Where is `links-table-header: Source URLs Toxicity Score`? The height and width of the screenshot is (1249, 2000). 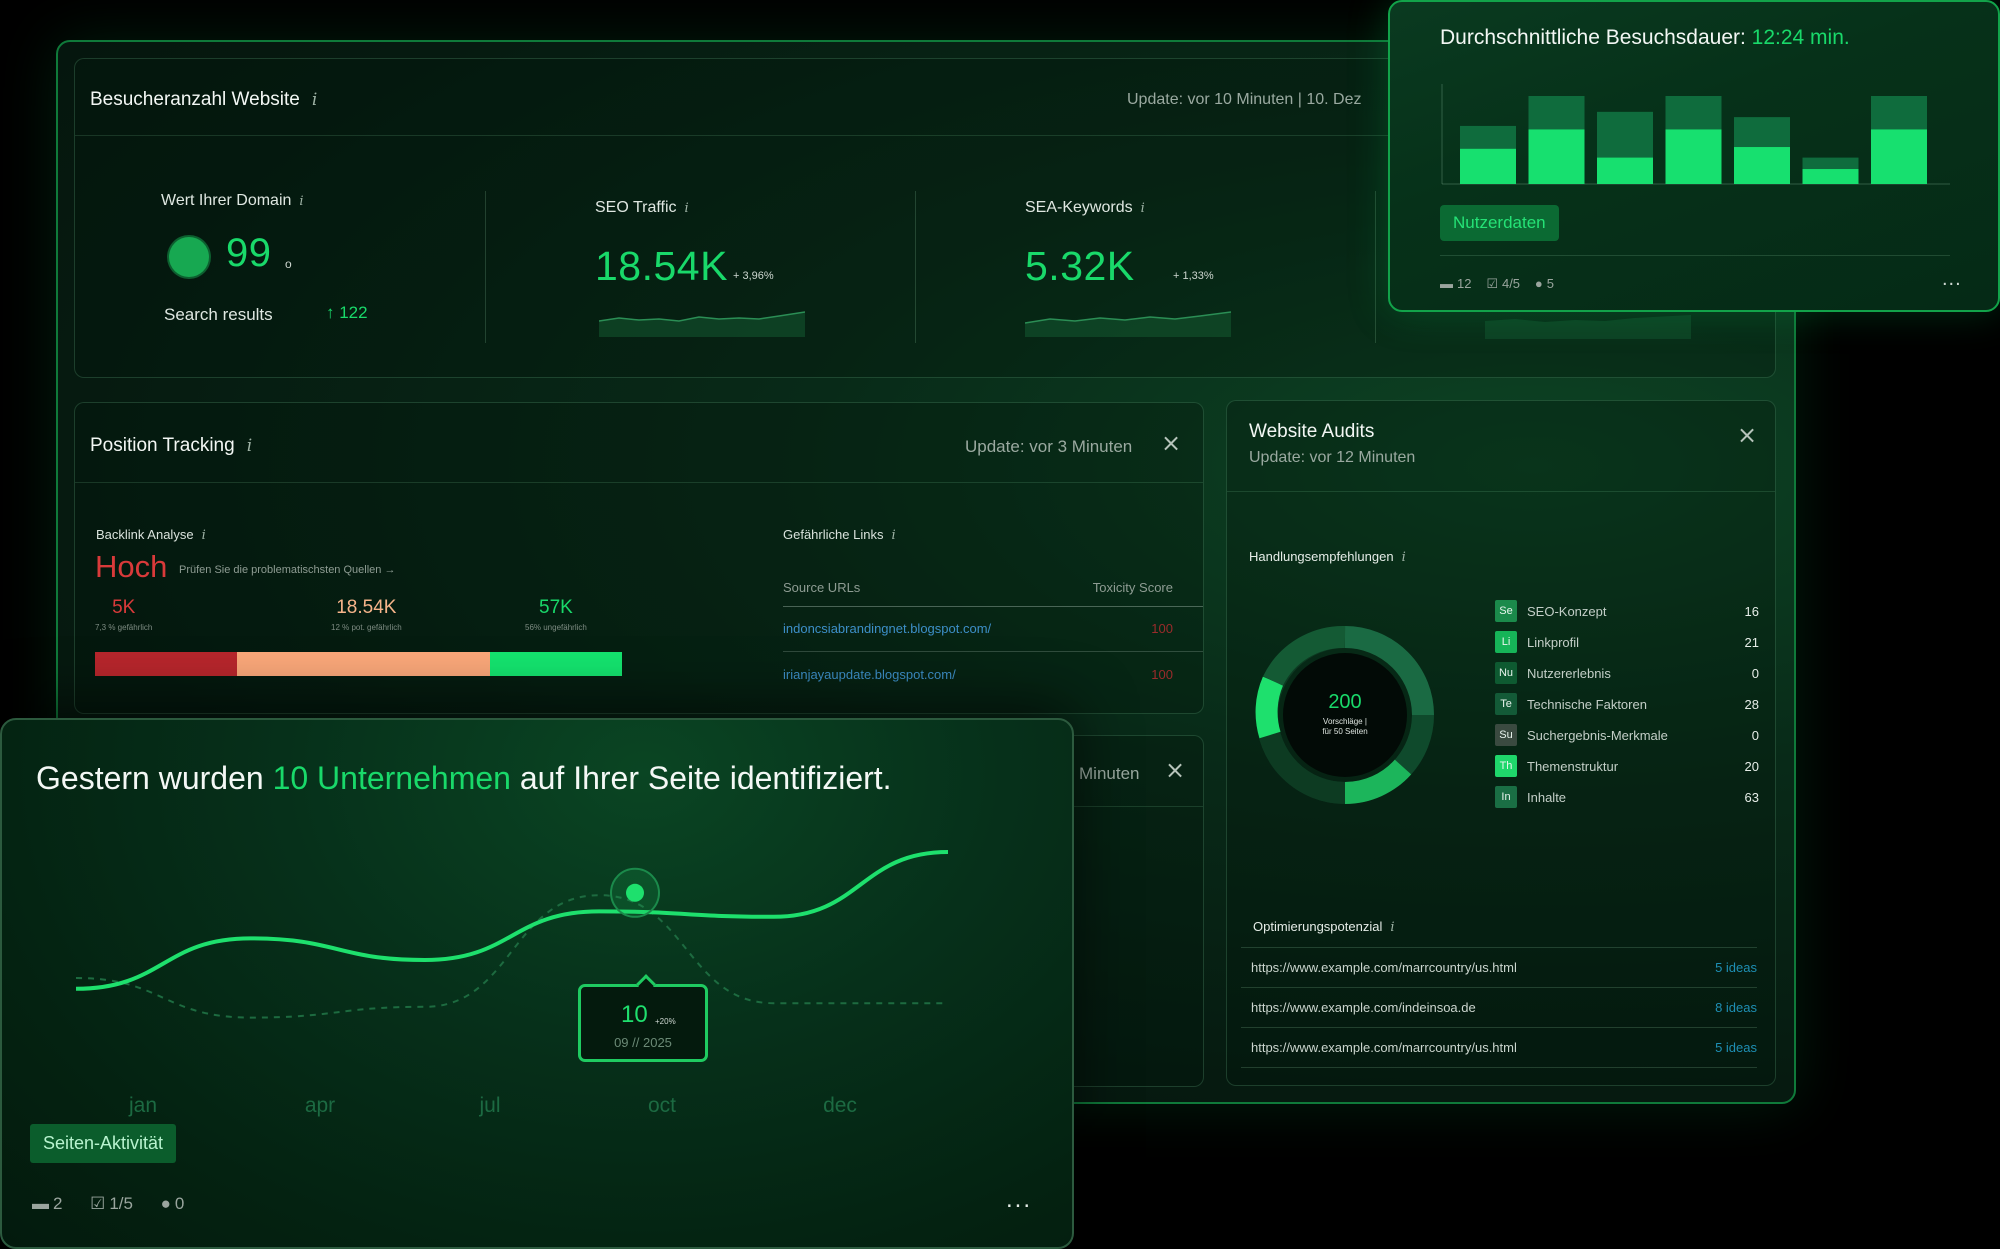
links-table-header: Source URLs Toxicity Score is located at coordinates (978, 587).